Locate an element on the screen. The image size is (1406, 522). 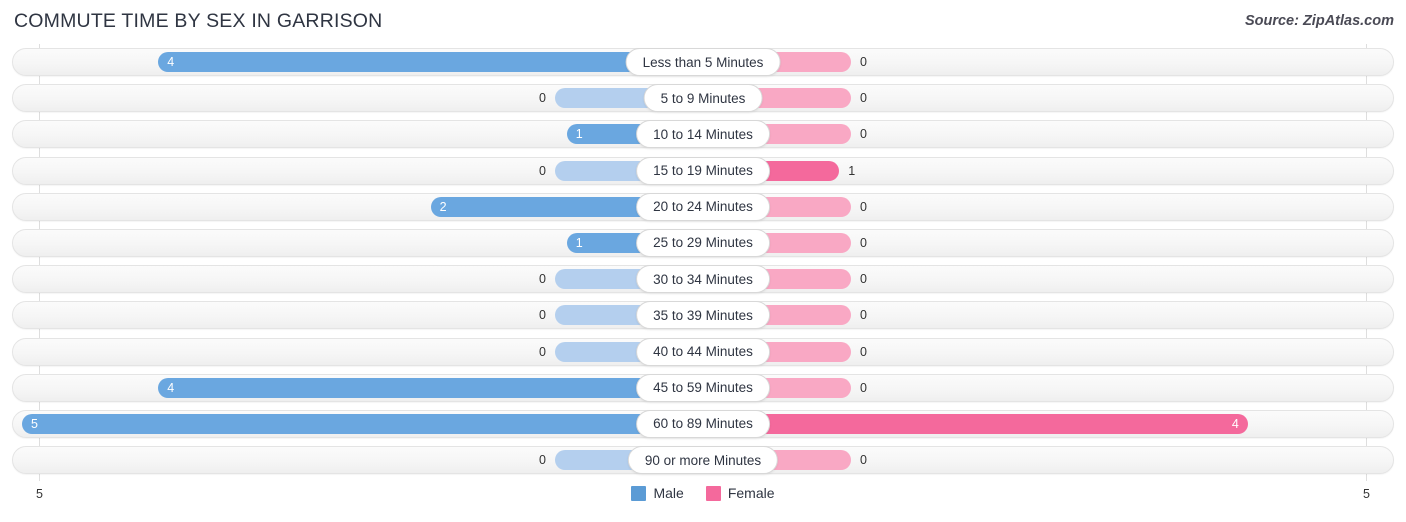
bar-row: 5 4 60 to 89 Minutes is located at coordinates (703, 424).